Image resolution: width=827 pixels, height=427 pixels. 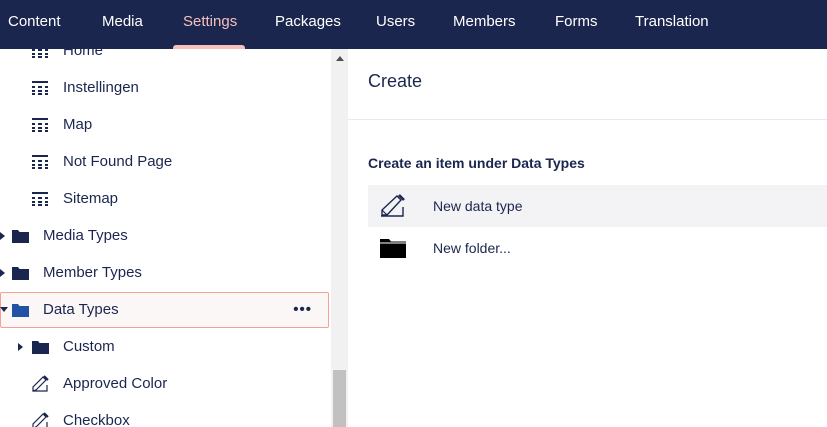 What do you see at coordinates (96, 419) in the screenshot?
I see `tree-item-label: Checkbox` at bounding box center [96, 419].